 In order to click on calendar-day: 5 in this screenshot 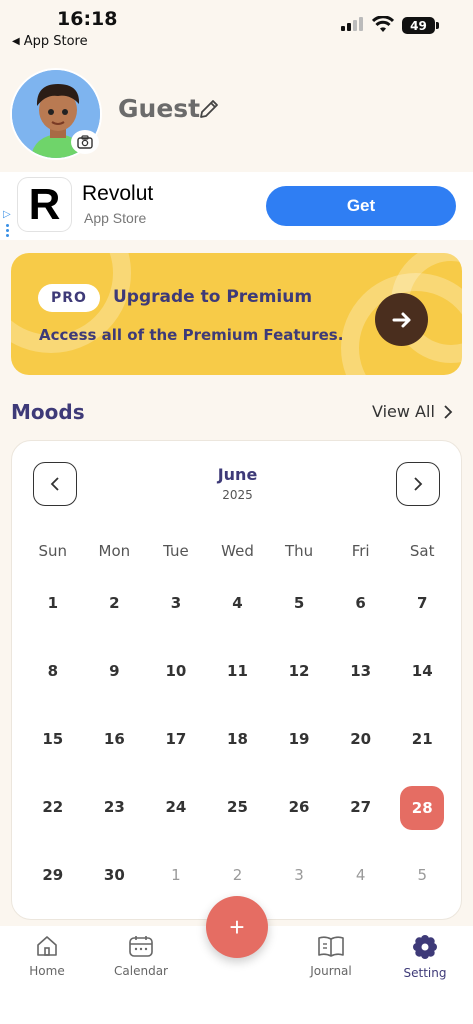, I will do `click(299, 616)`.